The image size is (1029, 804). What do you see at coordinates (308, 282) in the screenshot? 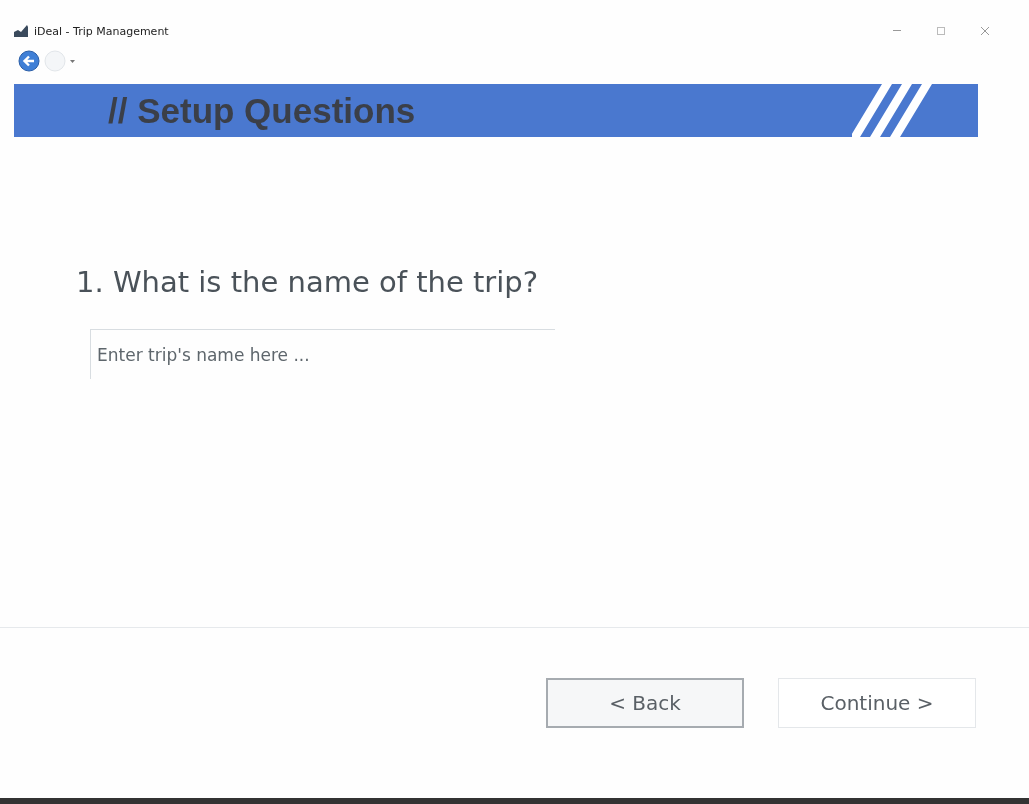
I see `question-label: 1. What is the name of the trip?` at bounding box center [308, 282].